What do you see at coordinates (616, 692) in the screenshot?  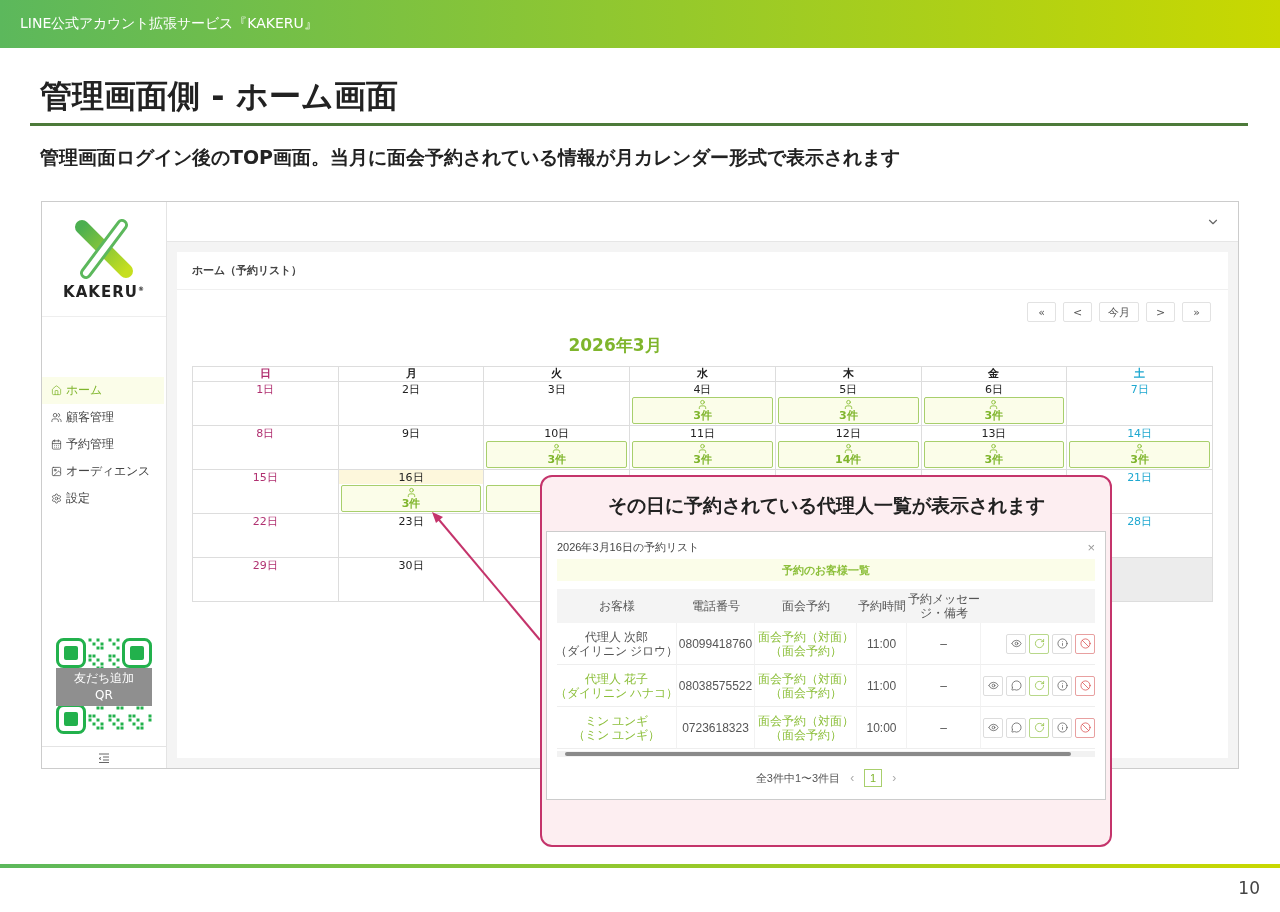 I see `customer-reading: （ダイリニン ハナコ）` at bounding box center [616, 692].